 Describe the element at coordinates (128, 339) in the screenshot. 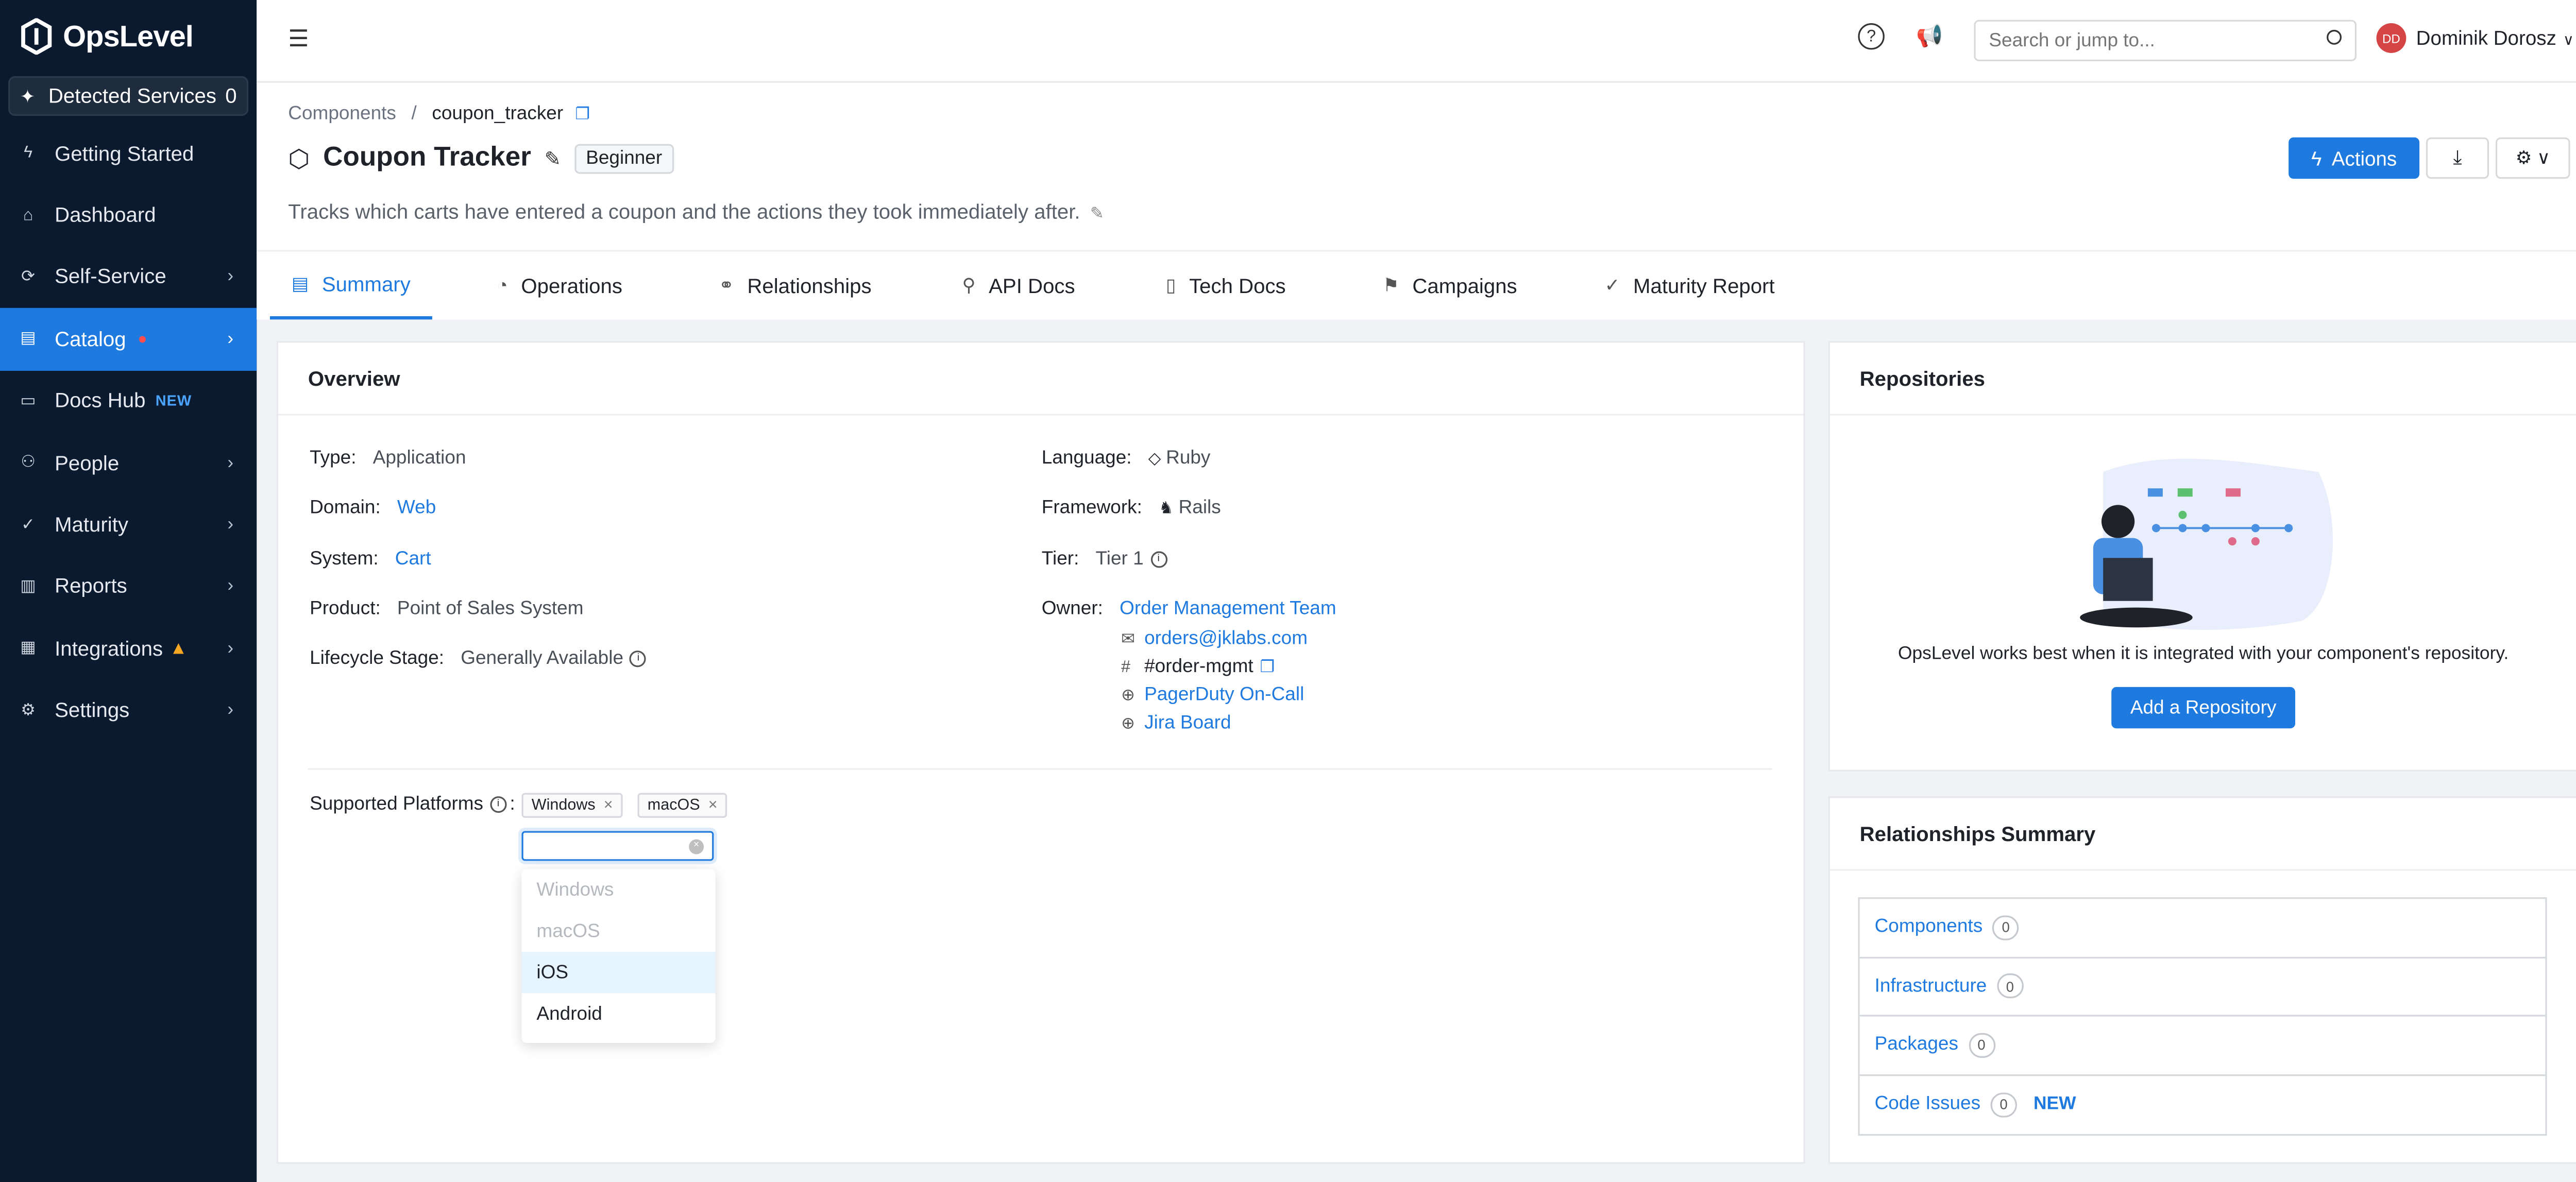

I see `sidebar-item-catalog: ▤ Catalog ›` at that location.